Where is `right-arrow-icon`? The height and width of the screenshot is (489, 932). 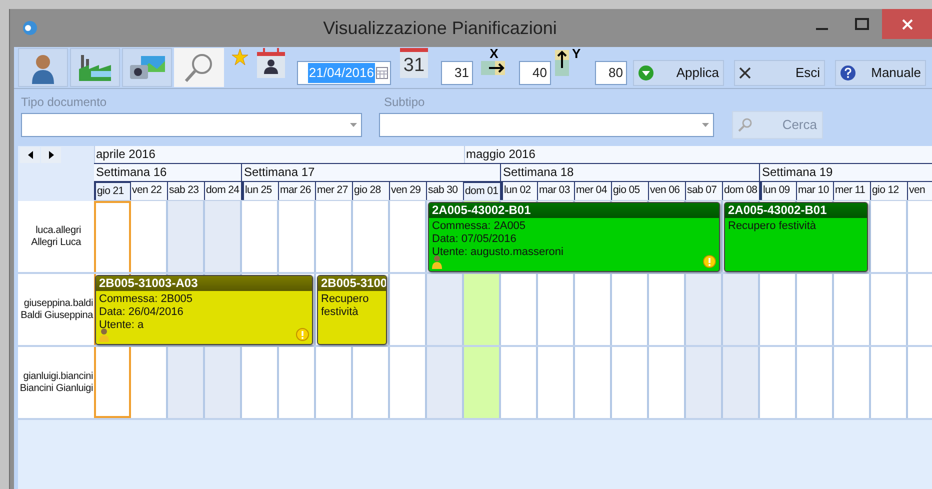 right-arrow-icon is located at coordinates (494, 68).